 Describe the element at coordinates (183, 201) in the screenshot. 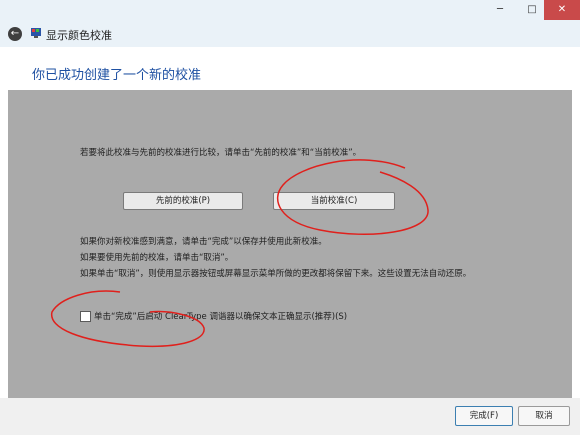

I see `previous-calibration-button: 先前的校准(P)` at that location.